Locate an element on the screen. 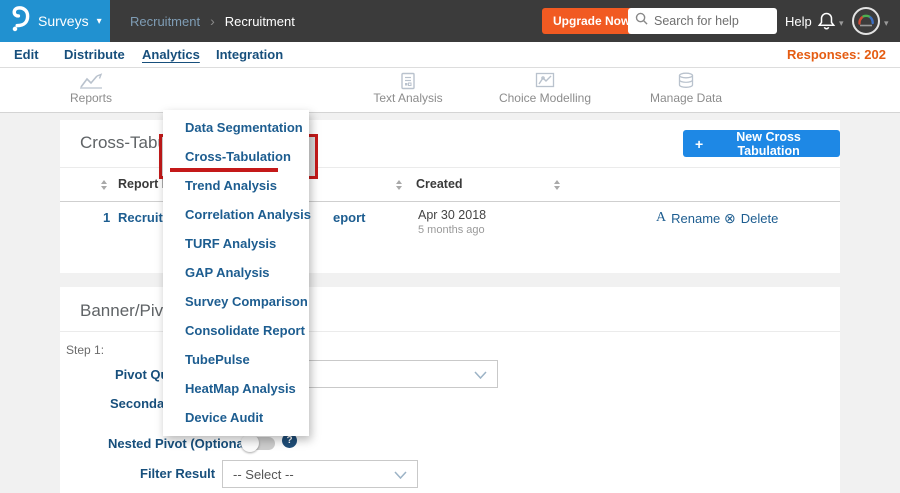  nav-tab-edit: Edit is located at coordinates (26, 54).